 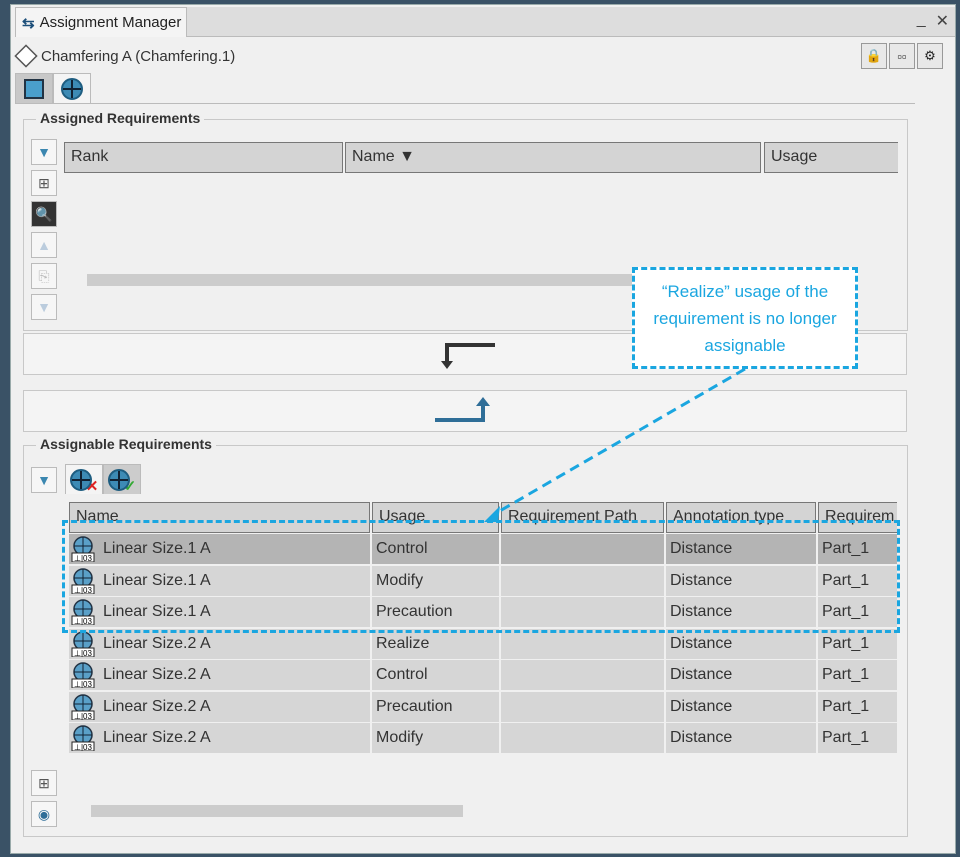 I want to click on callout-arrow, so click(x=615, y=444).